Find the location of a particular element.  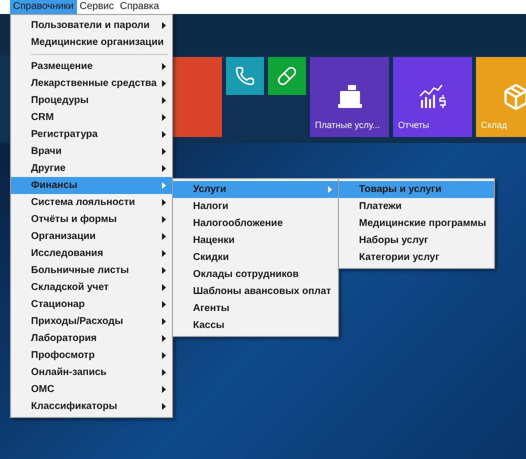

menu-bar-item: Справочники is located at coordinates (43, 7).